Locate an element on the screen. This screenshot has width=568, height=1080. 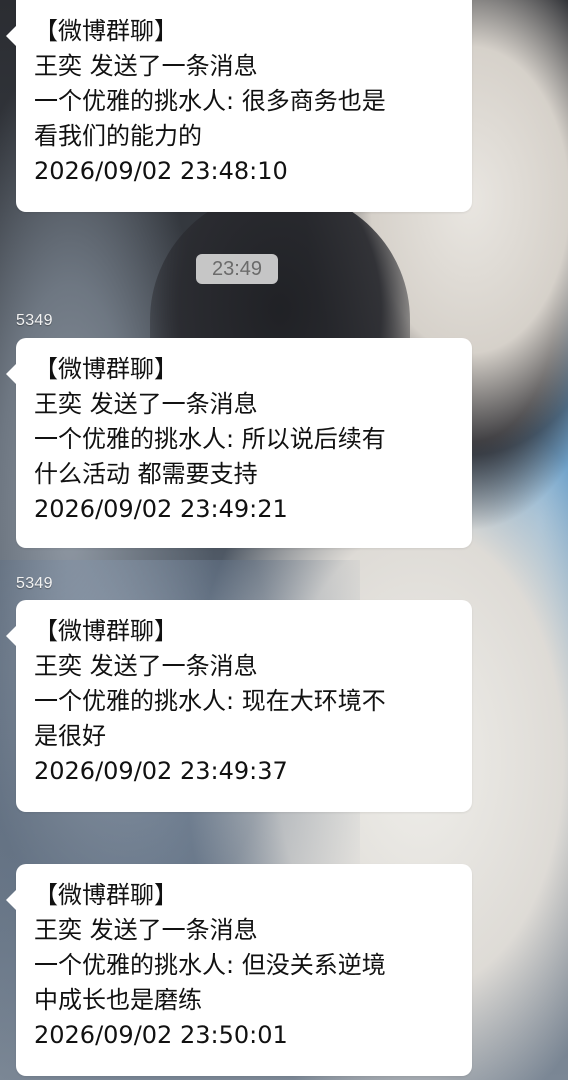
message-text-line: 什么活动 都需要支持 is located at coordinates (146, 474).